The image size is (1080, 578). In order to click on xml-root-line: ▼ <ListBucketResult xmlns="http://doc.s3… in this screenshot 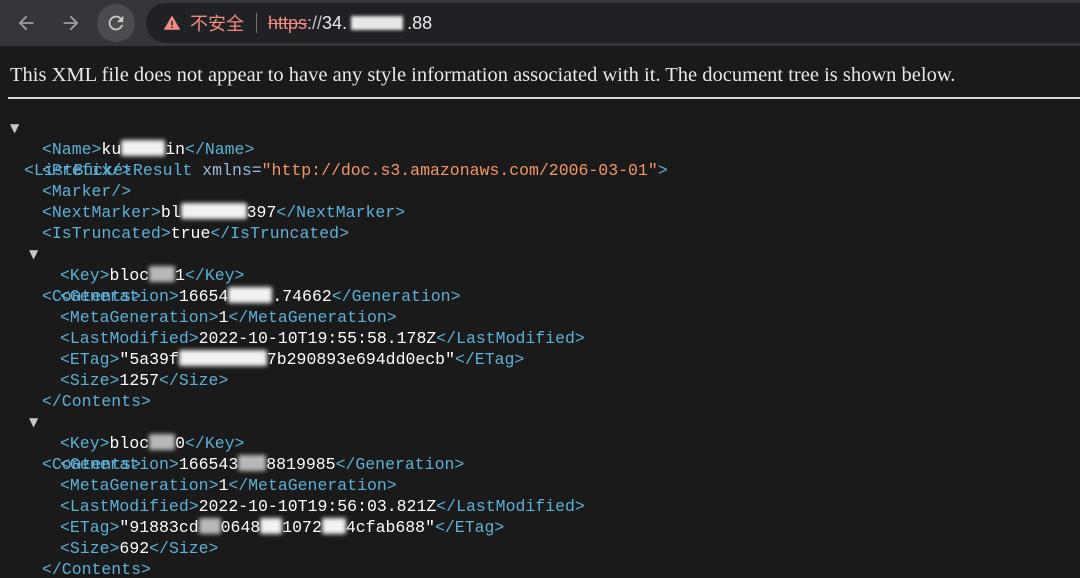, I will do `click(334, 149)`.